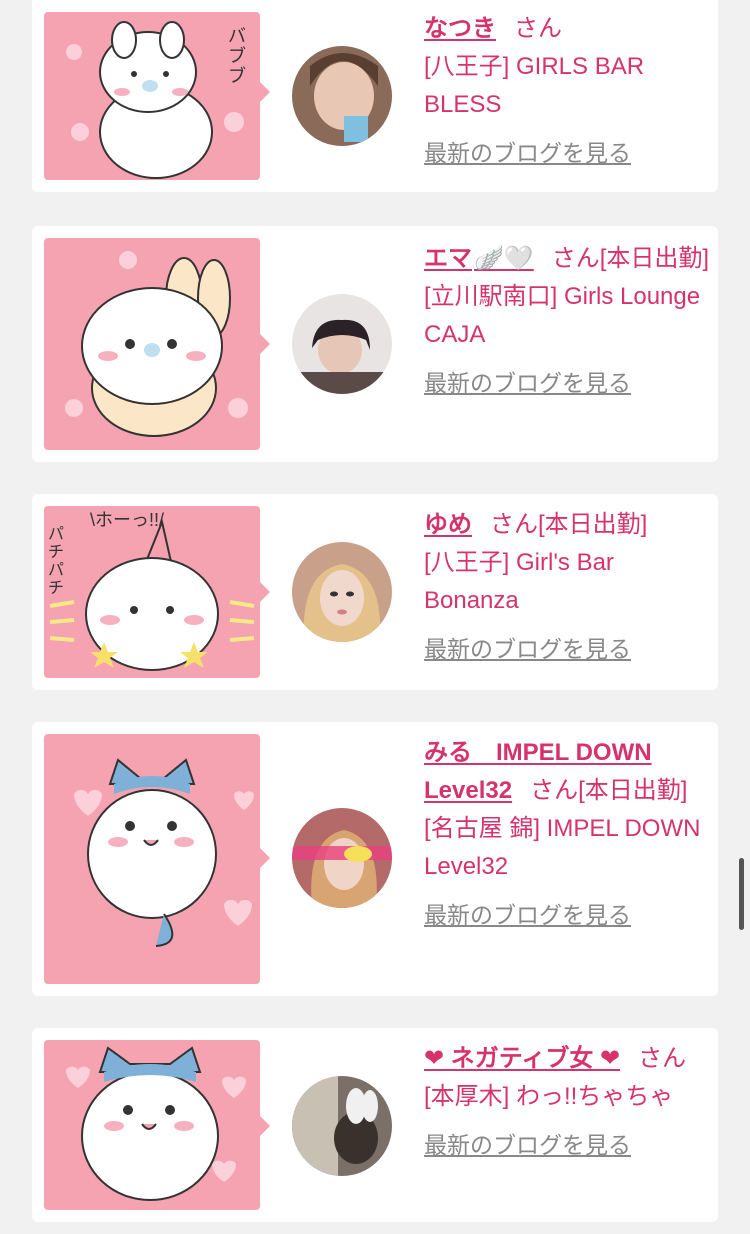 This screenshot has width=750, height=1234. What do you see at coordinates (741, 894) in the screenshot?
I see `scrollbar` at bounding box center [741, 894].